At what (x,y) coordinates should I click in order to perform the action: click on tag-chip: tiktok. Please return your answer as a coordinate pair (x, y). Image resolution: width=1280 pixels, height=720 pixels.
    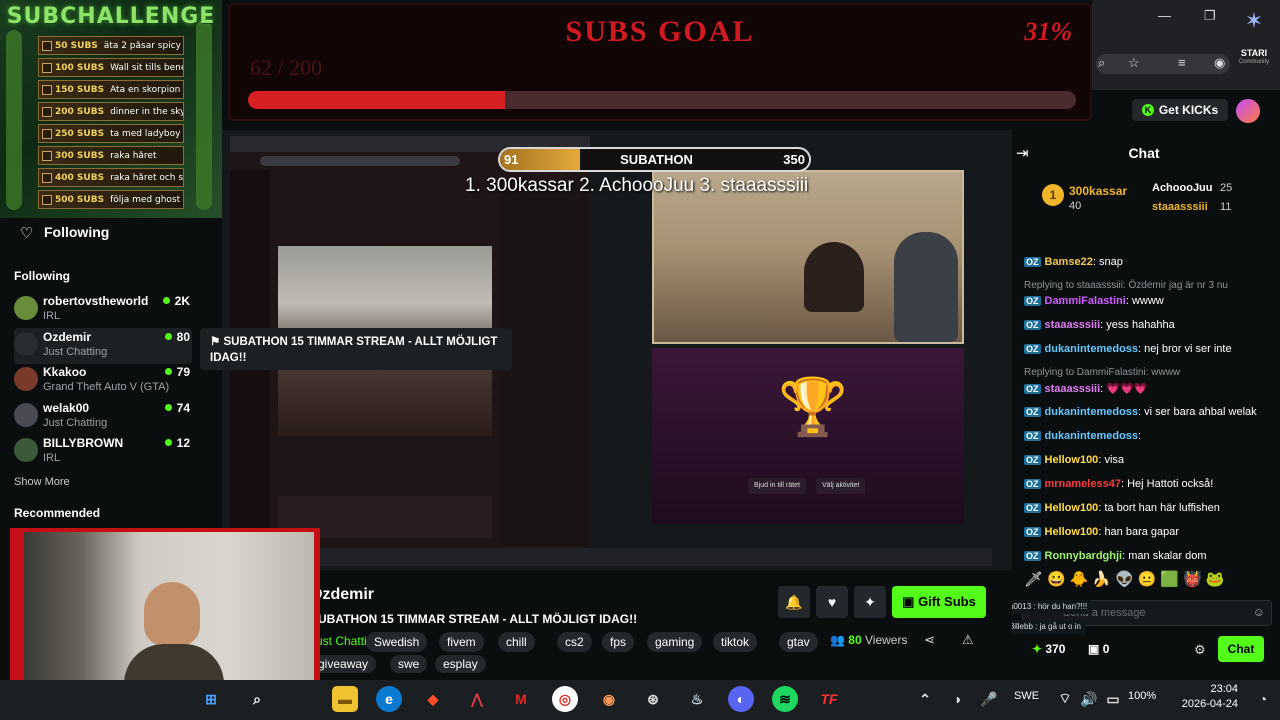
    Looking at the image, I should click on (735, 642).